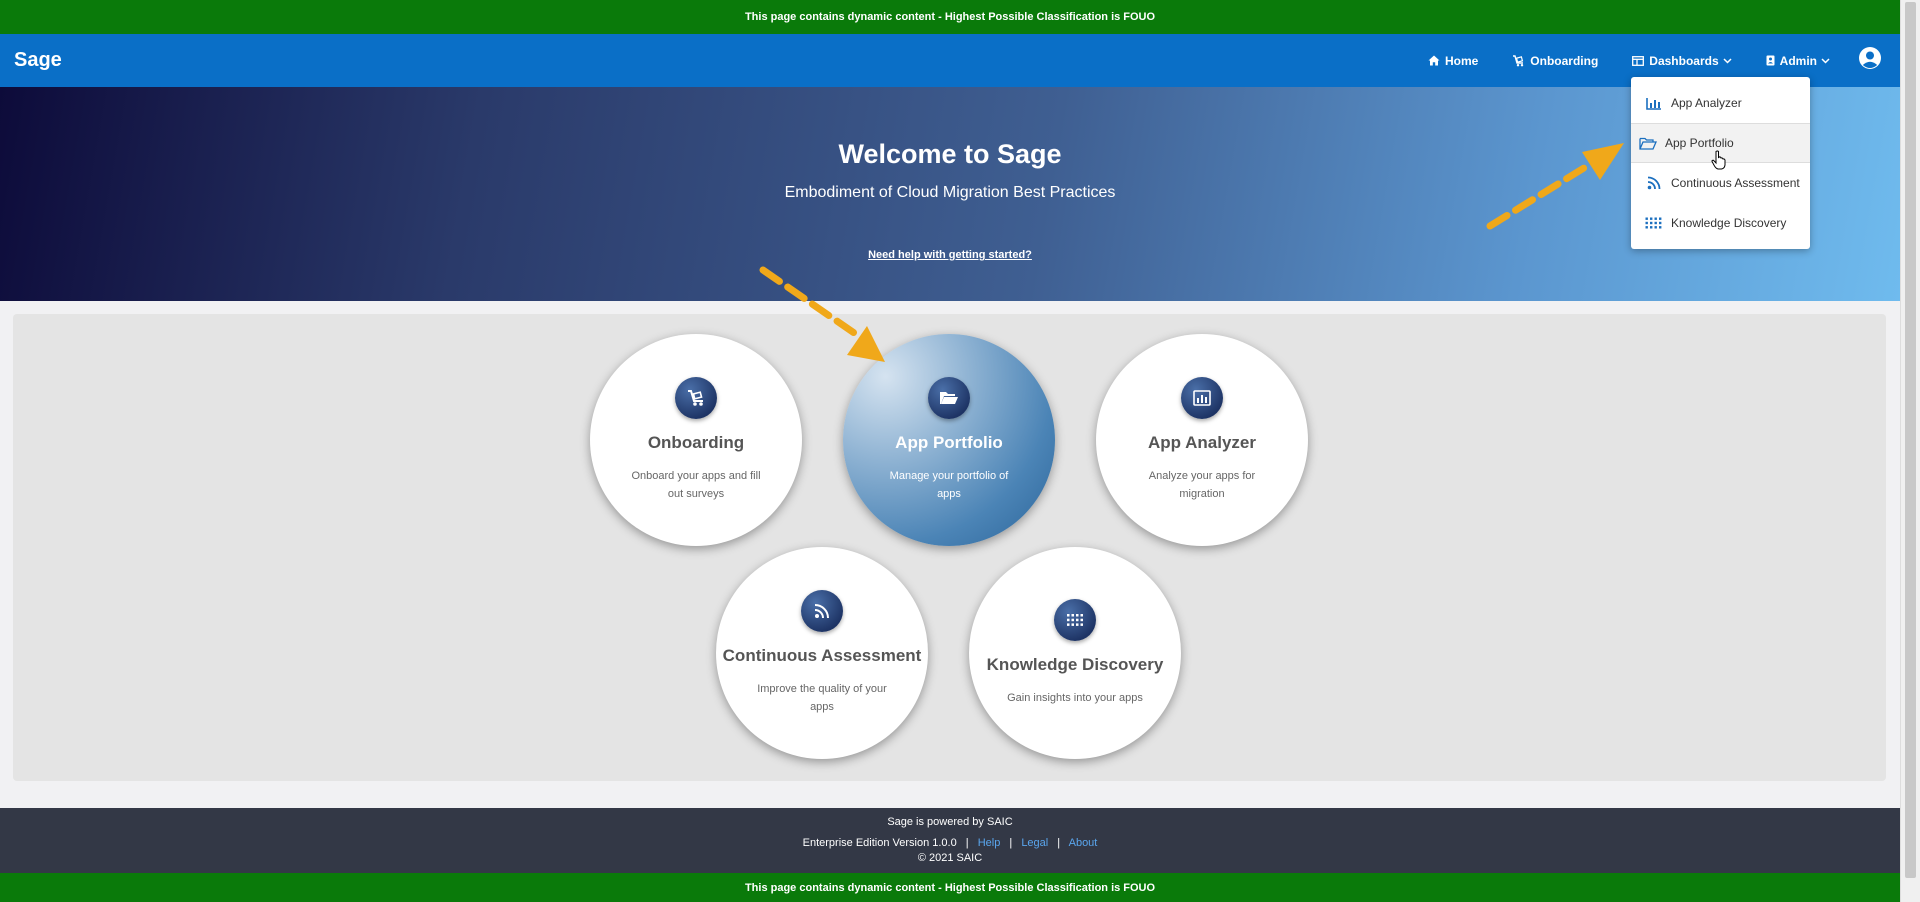 The image size is (1920, 902). What do you see at coordinates (1034, 843) in the screenshot?
I see `footer-legal-link: Legal` at bounding box center [1034, 843].